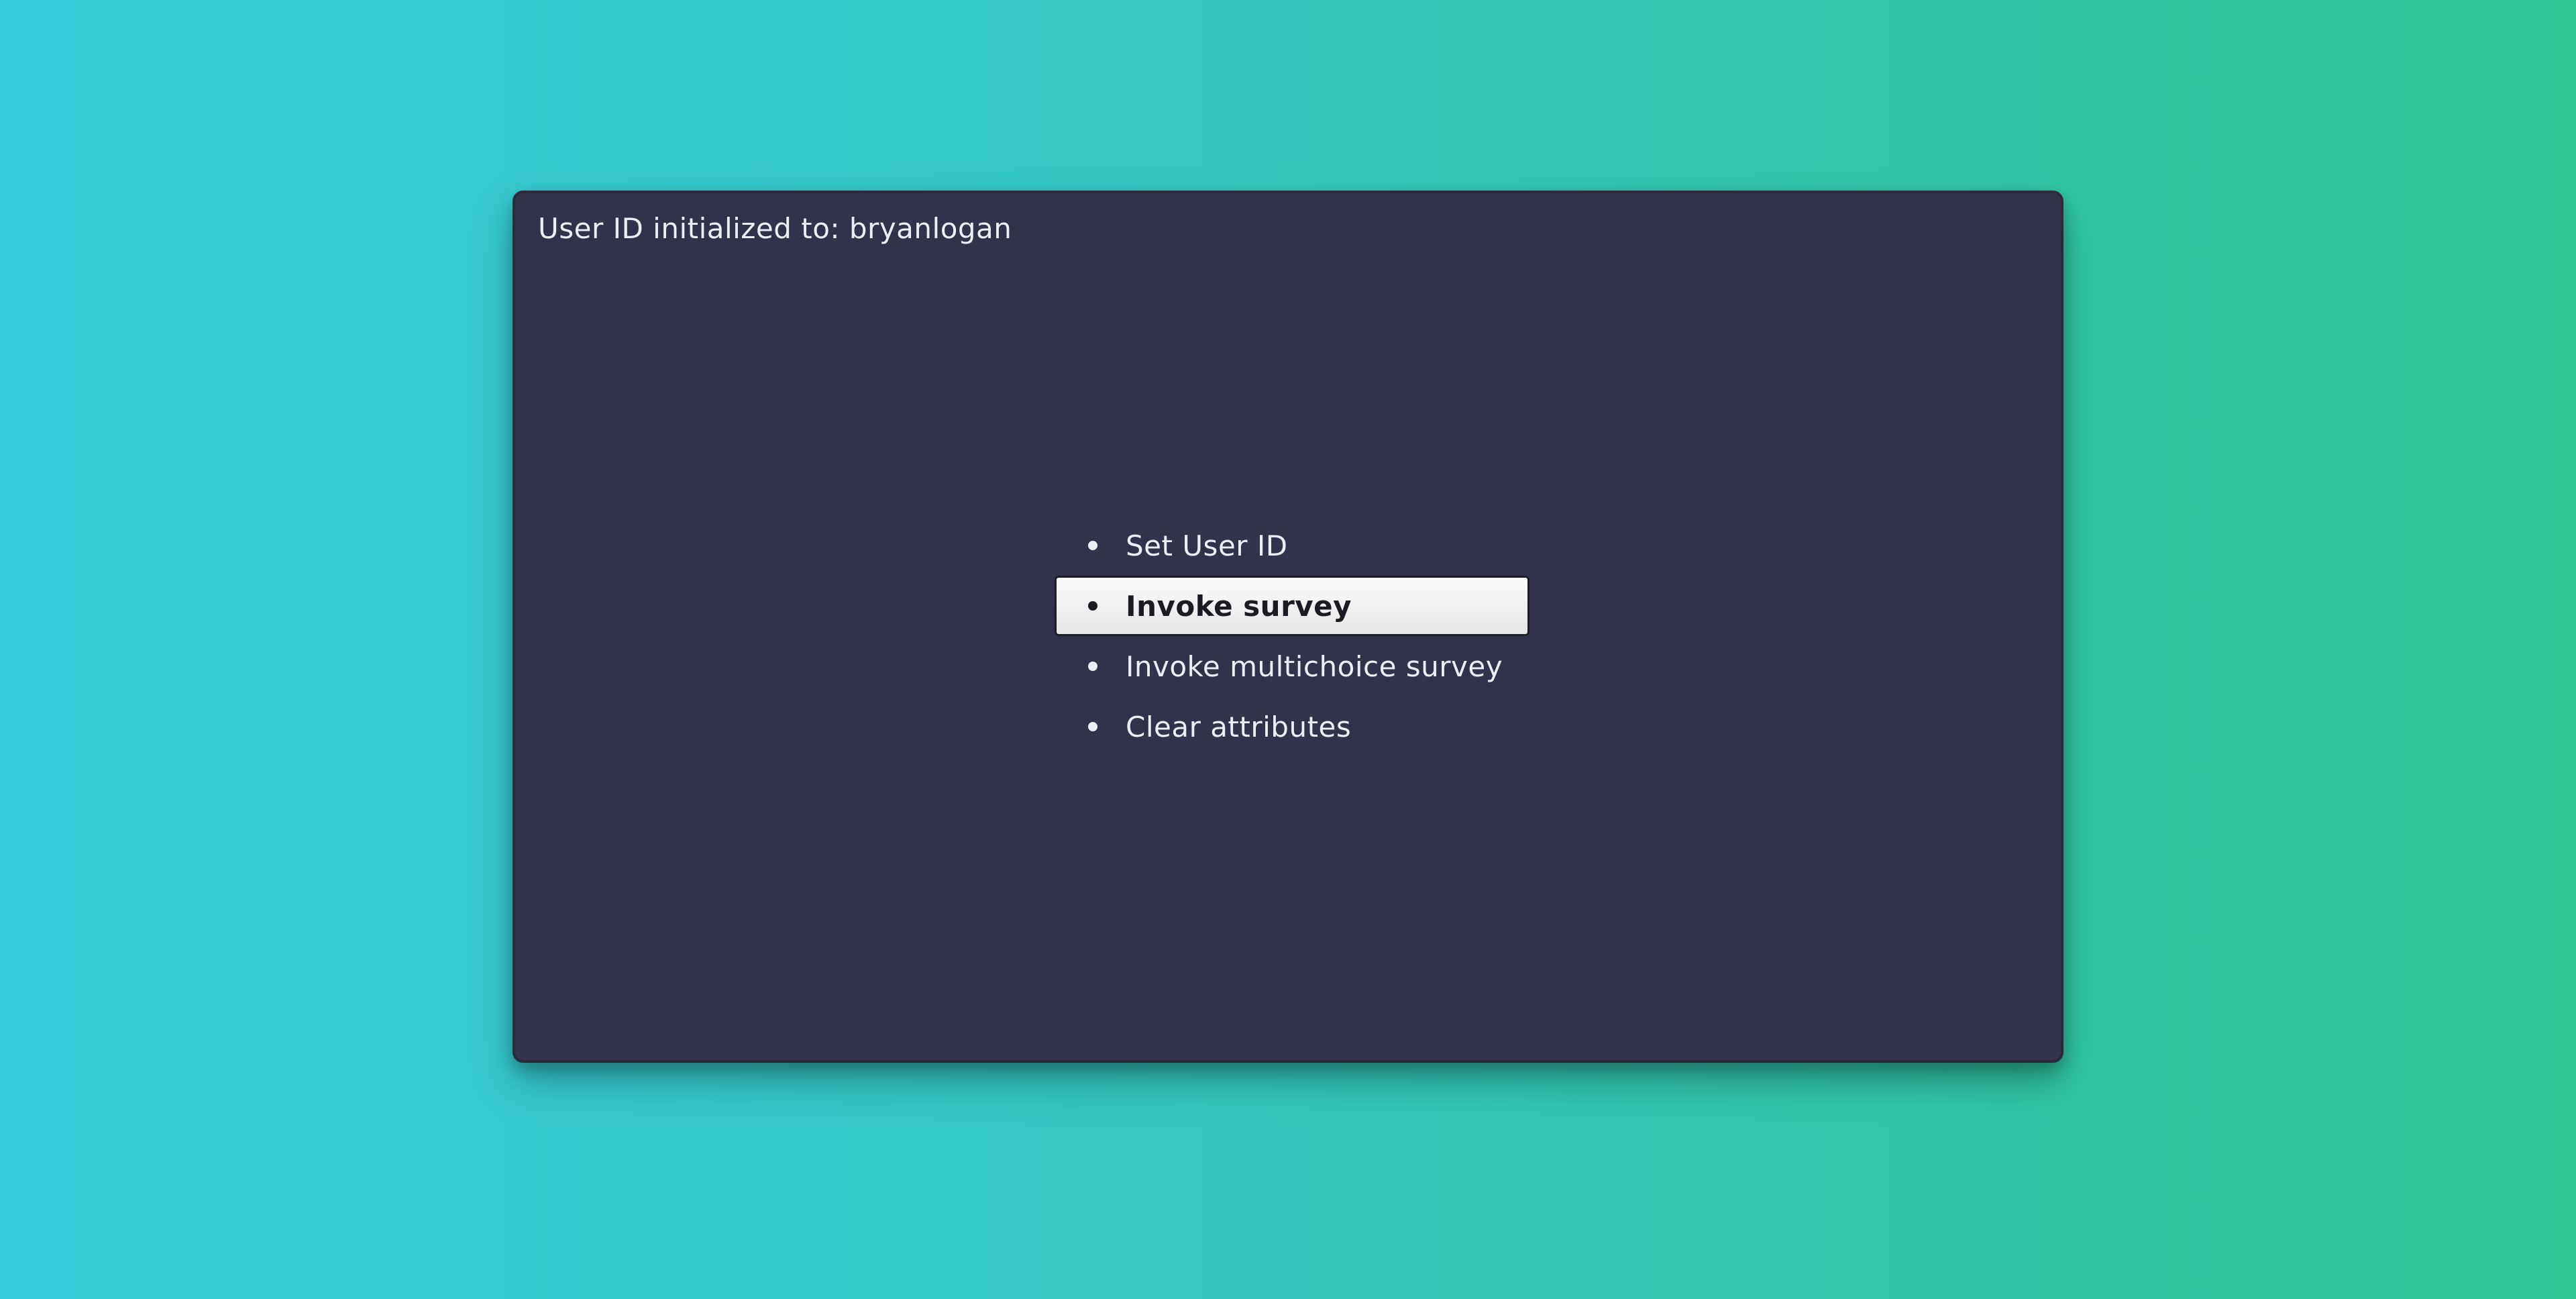 This screenshot has height=1299, width=2576. I want to click on menu-item-invoke-survey: Invoke survey, so click(1292, 606).